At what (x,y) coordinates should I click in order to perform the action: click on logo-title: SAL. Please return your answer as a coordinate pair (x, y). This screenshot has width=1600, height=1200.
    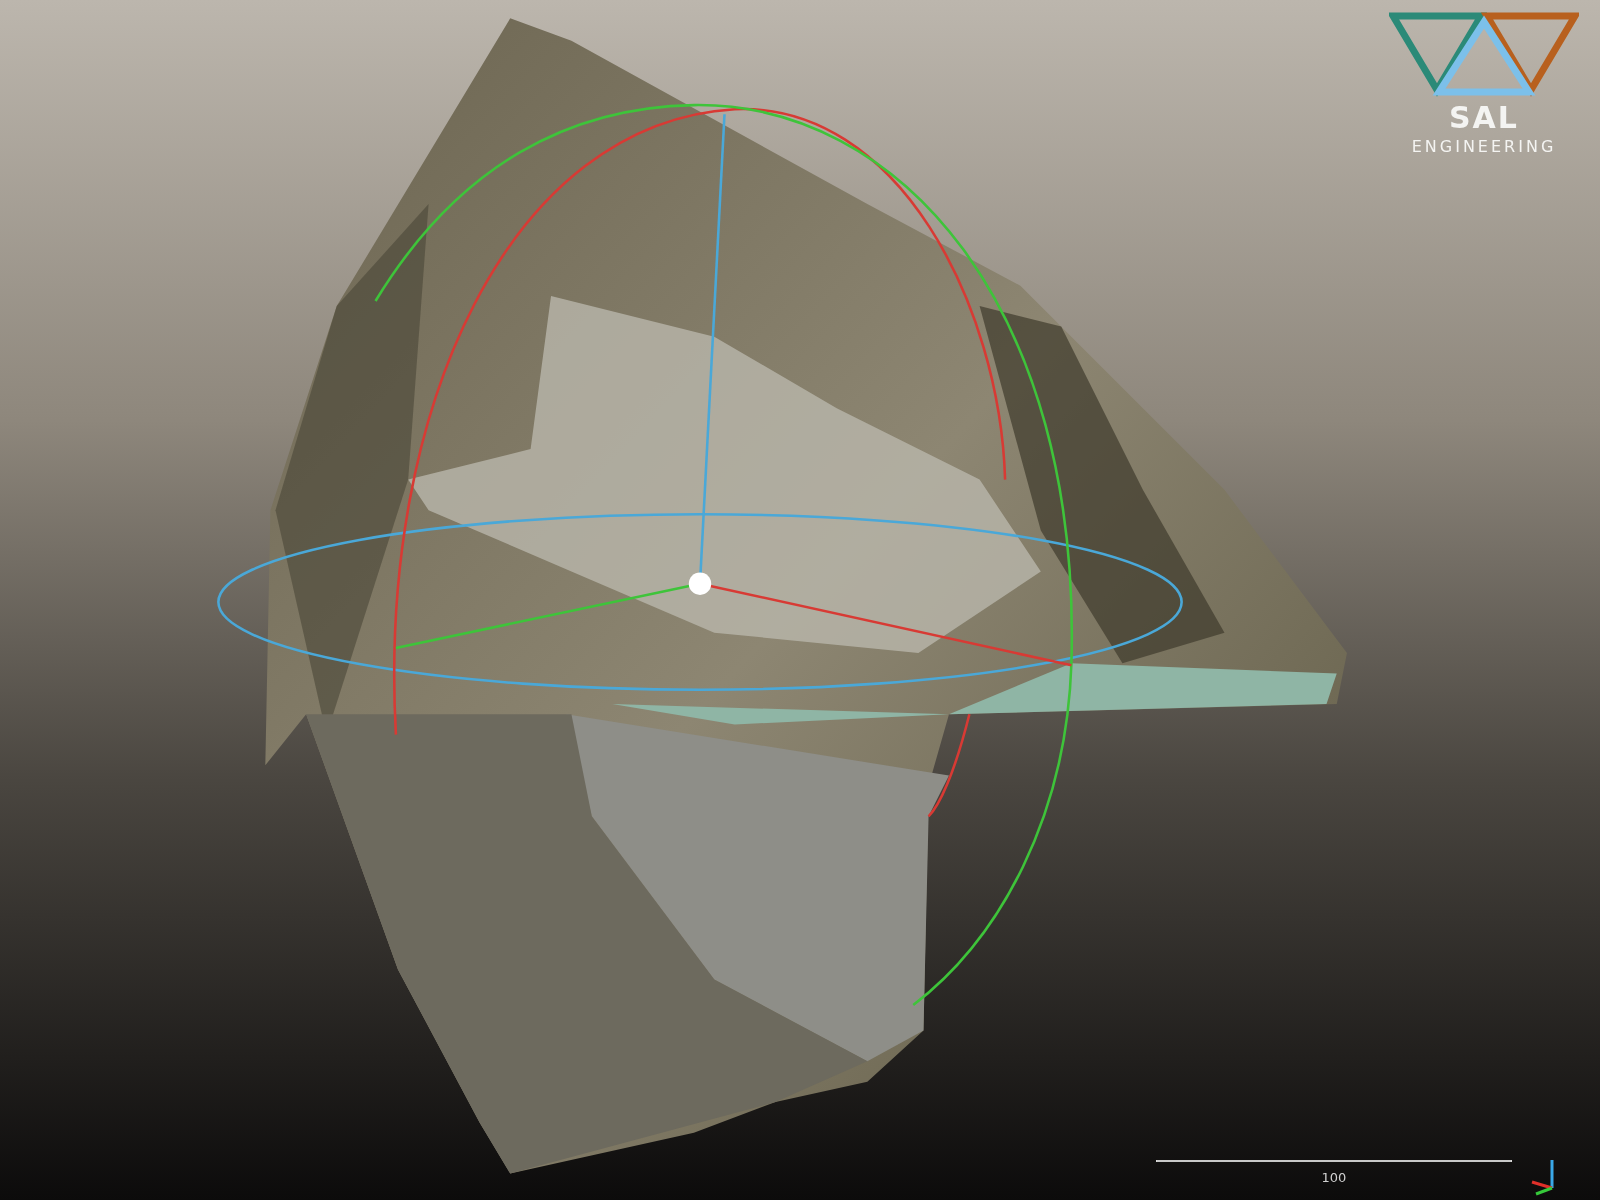
    Looking at the image, I should click on (1484, 118).